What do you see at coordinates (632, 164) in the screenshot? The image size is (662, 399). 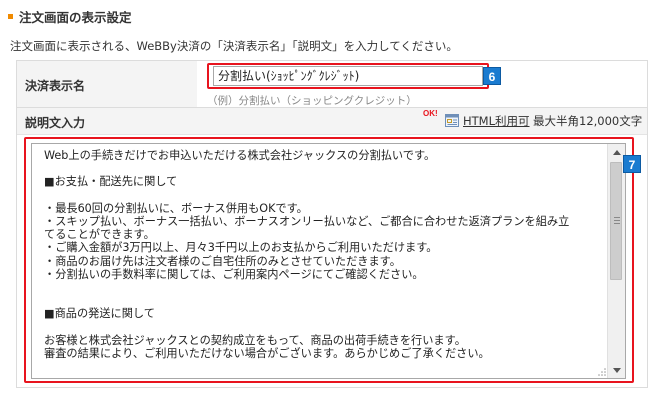 I see `callout-marker-7: 7` at bounding box center [632, 164].